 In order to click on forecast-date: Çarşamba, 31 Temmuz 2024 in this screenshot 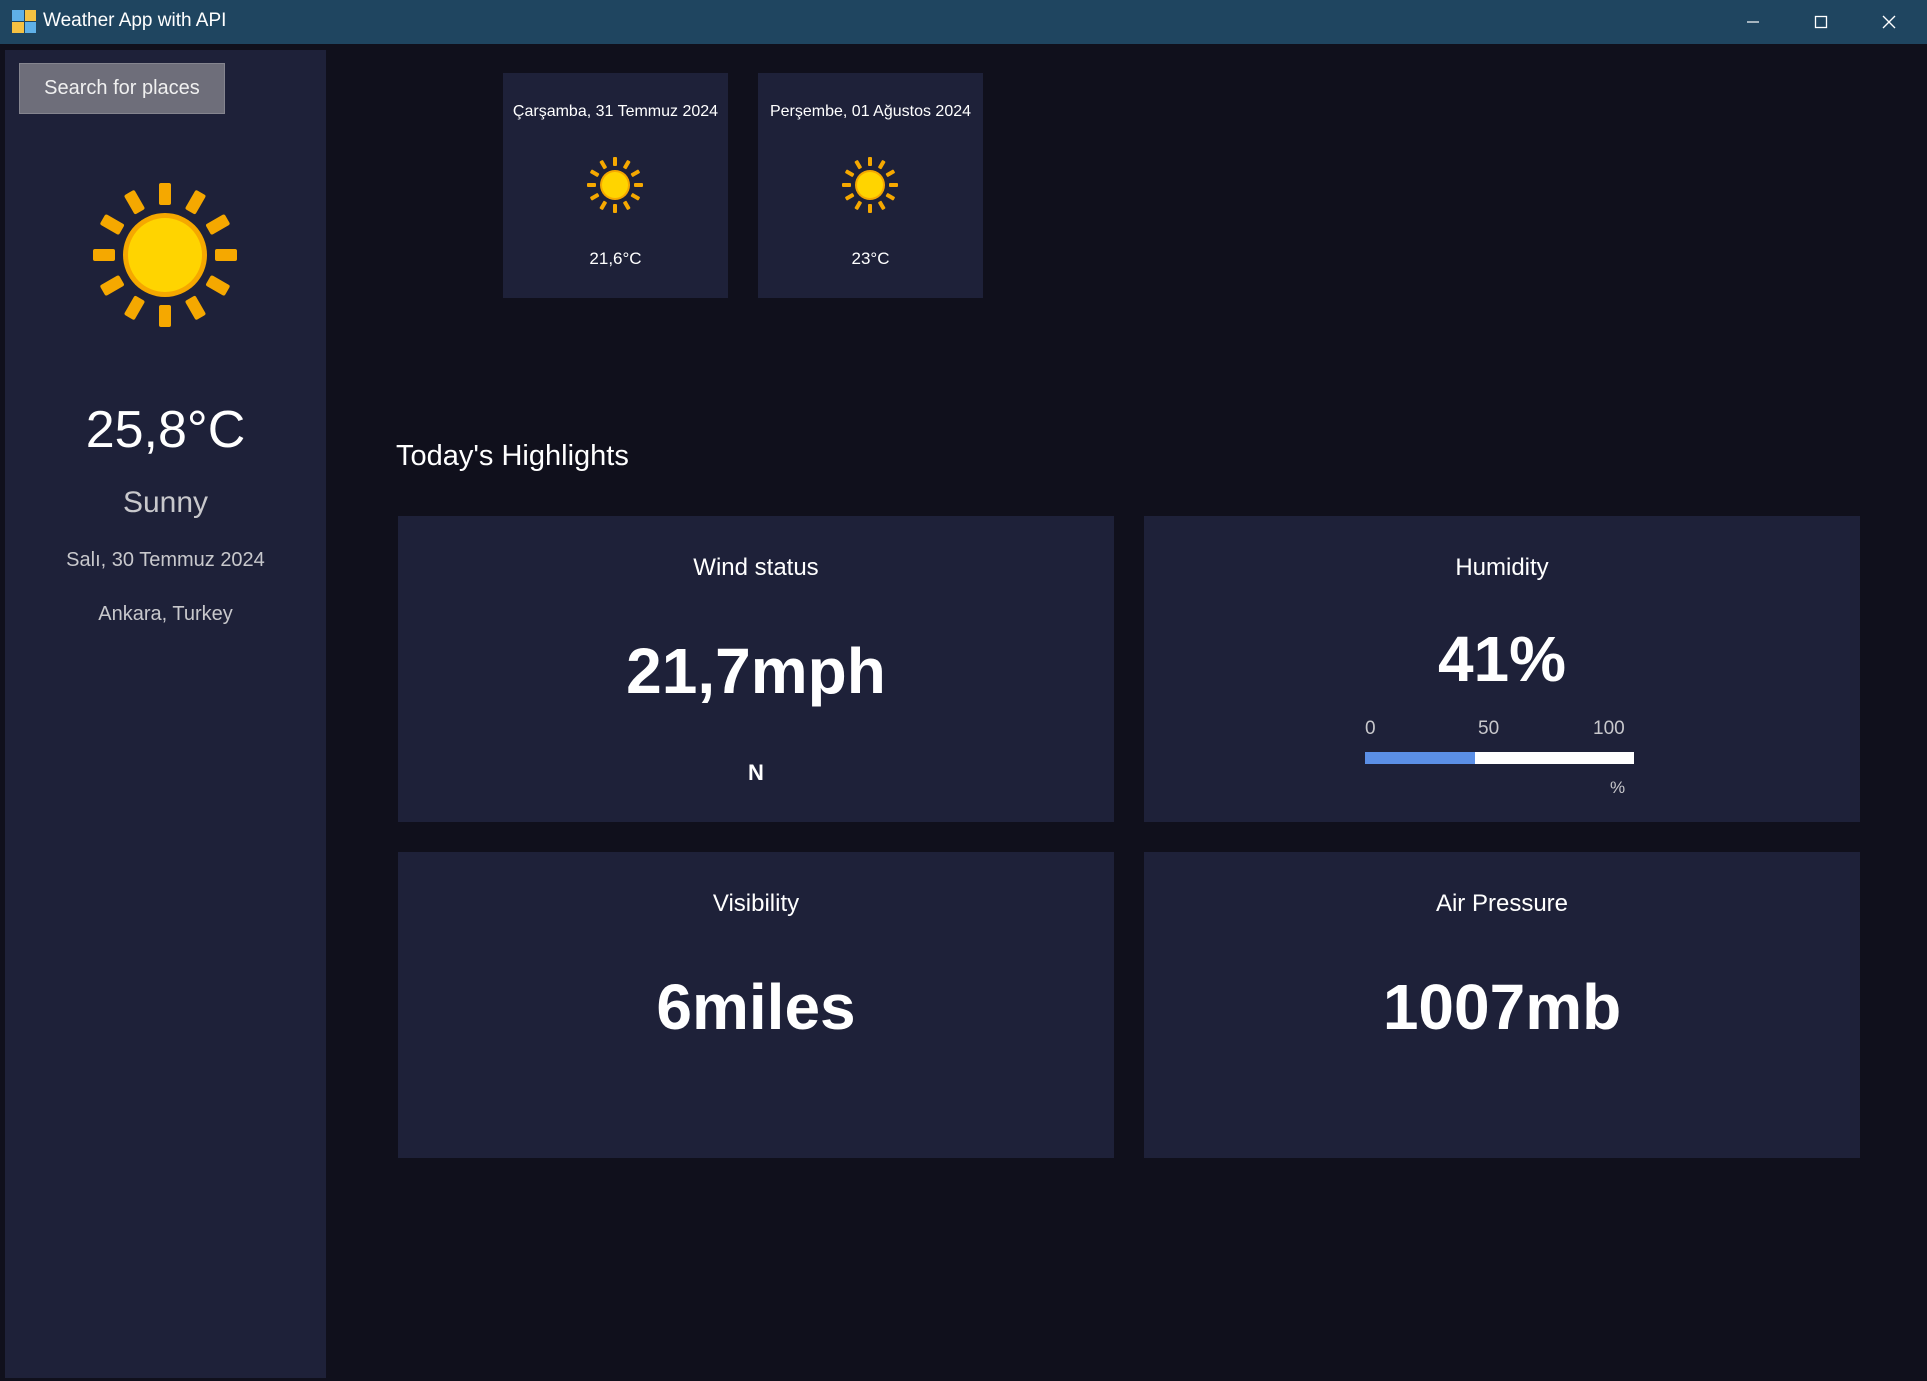, I will do `click(615, 111)`.